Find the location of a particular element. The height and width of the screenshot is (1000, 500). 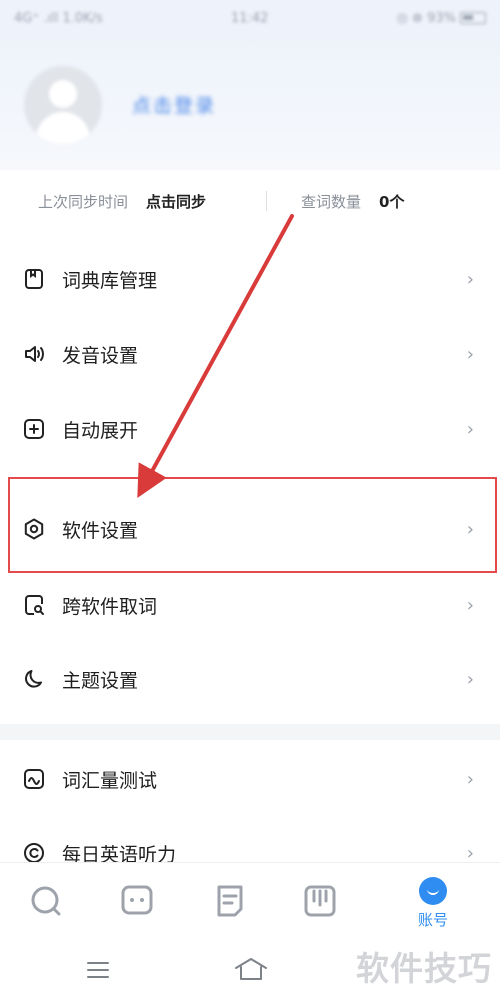

chat-tab-icon is located at coordinates (137, 901).